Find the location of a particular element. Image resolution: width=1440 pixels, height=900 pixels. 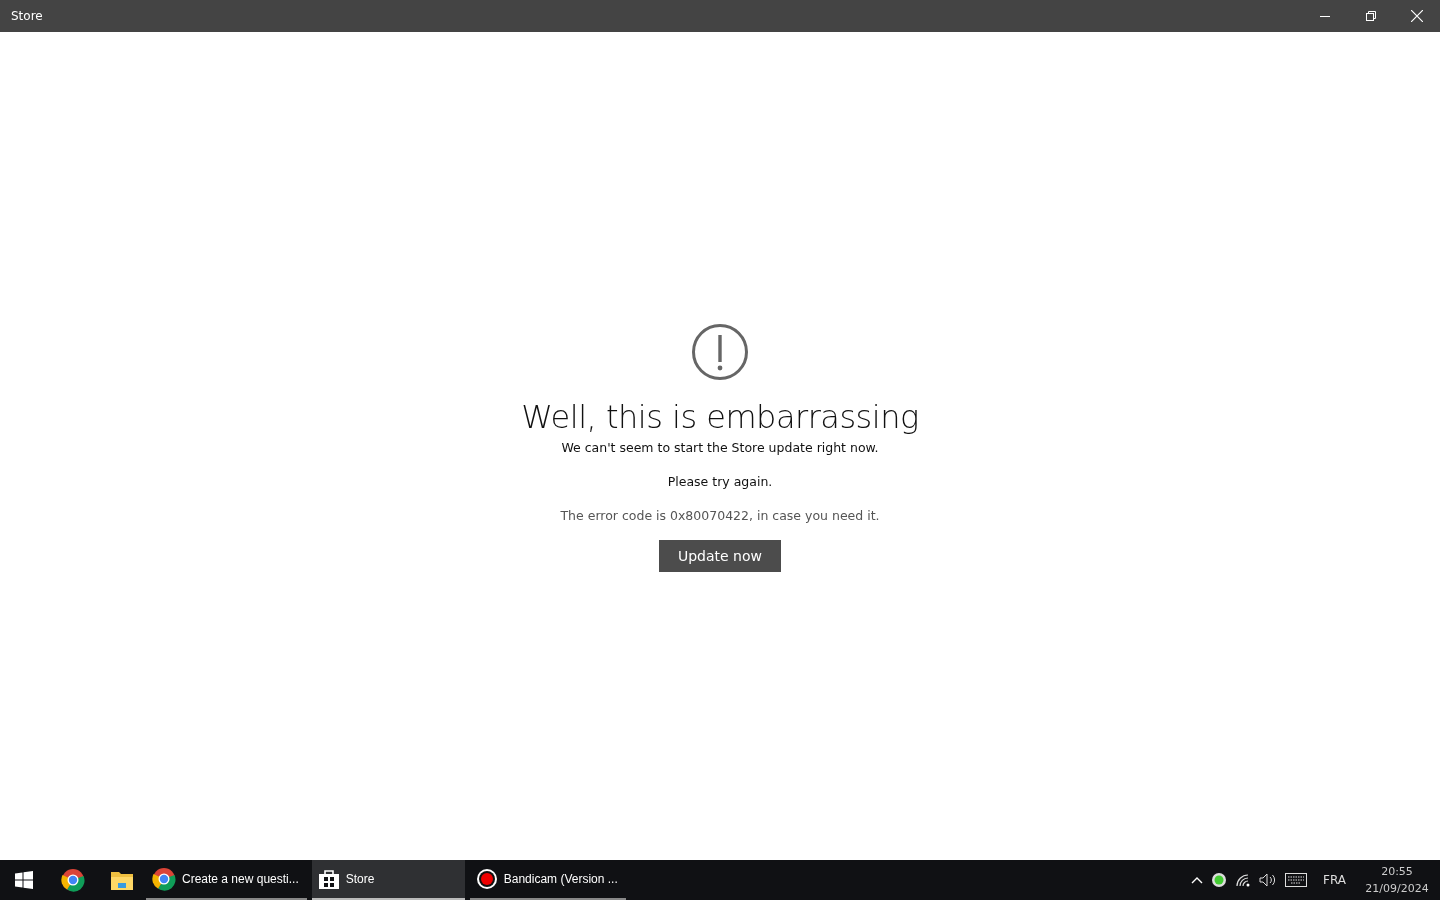

error-code-message: The error code is 0x80070422, in case you need it. is located at coordinates (720, 515).